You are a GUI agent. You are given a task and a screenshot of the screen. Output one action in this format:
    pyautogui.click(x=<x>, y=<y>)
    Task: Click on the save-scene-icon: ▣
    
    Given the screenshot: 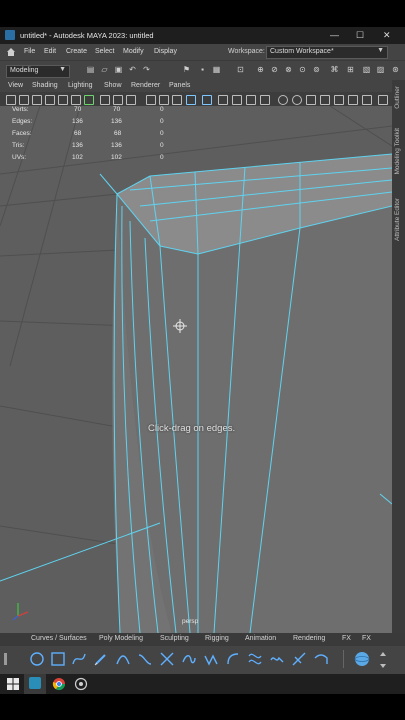 What is the action you would take?
    pyautogui.click(x=118, y=69)
    